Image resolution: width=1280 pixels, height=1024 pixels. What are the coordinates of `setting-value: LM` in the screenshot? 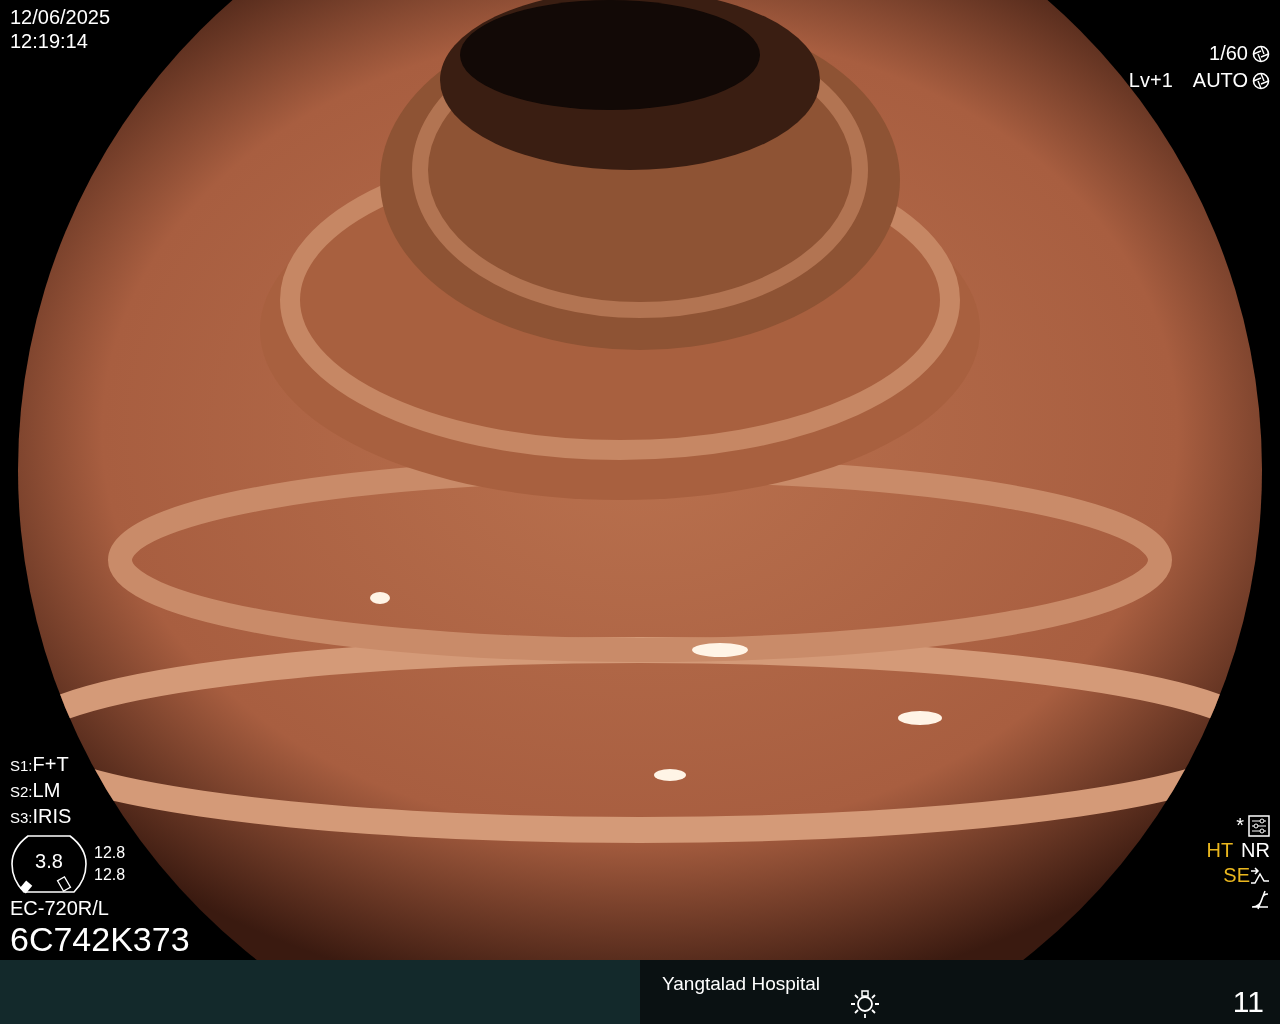 It's located at (46, 790).